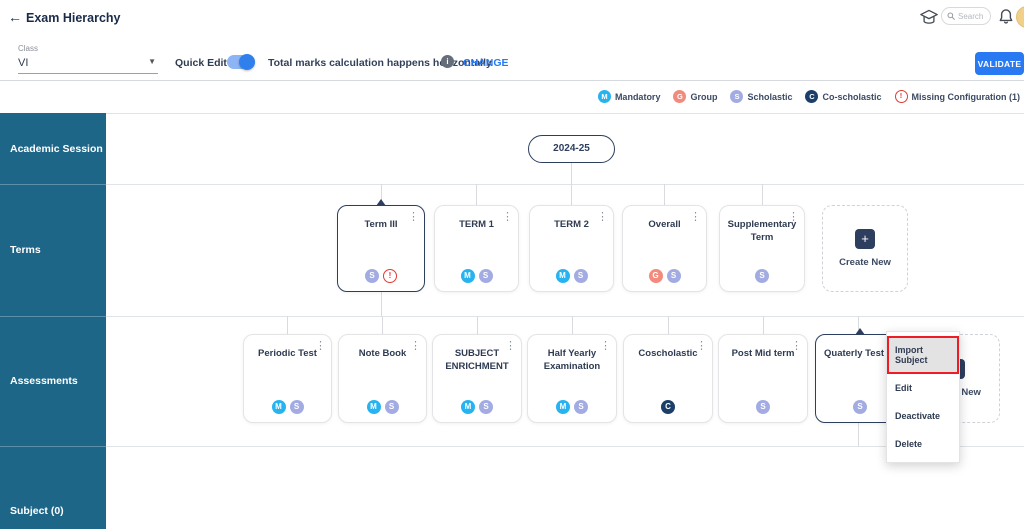 The height and width of the screenshot is (529, 1024). I want to click on term-card-term-2: TERM 2 M S, so click(571, 248).